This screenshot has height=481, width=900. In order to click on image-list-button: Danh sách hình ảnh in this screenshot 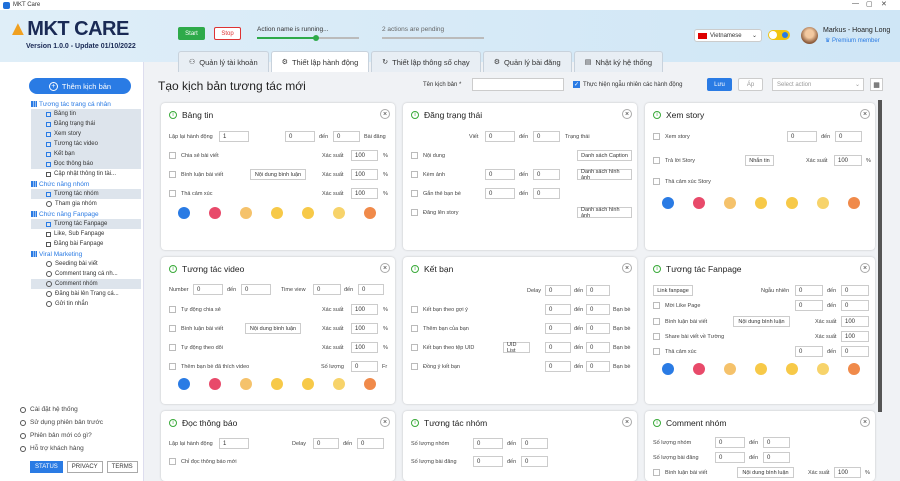, I will do `click(604, 213)`.